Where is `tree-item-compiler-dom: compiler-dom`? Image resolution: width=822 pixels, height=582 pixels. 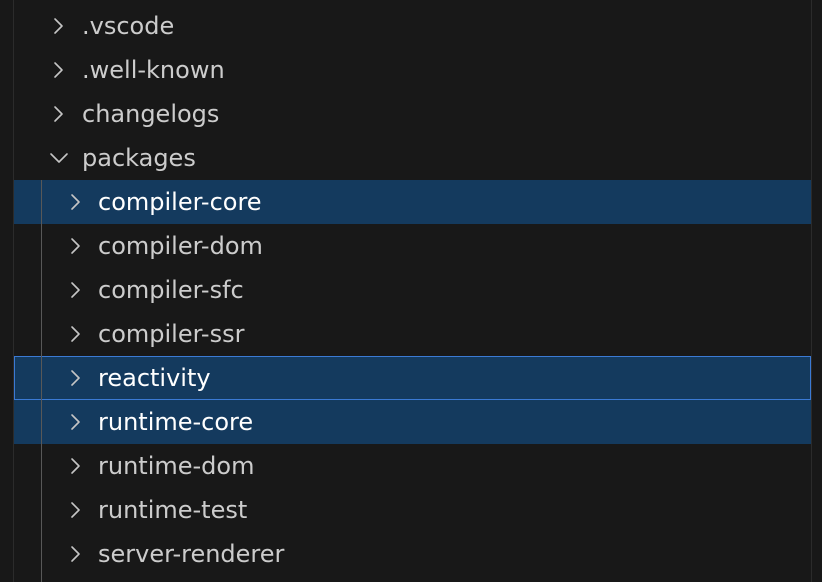
tree-item-compiler-dom: compiler-dom is located at coordinates (412, 246).